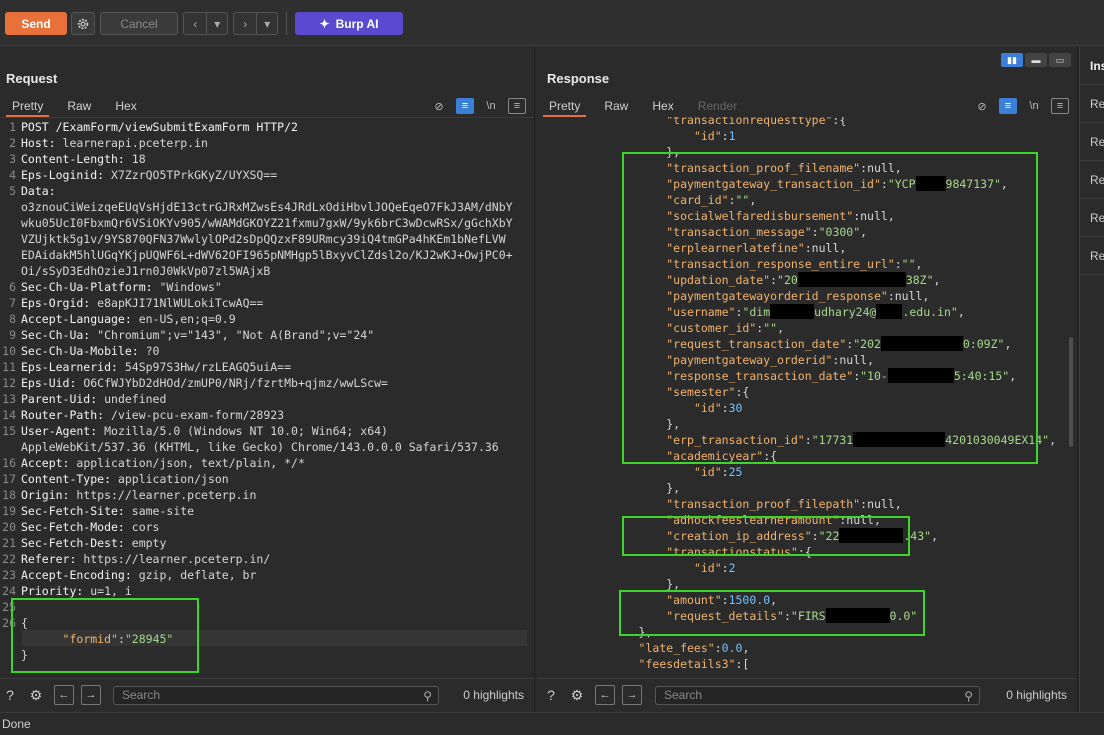  Describe the element at coordinates (149, 543) in the screenshot. I see `code-token: empty` at that location.